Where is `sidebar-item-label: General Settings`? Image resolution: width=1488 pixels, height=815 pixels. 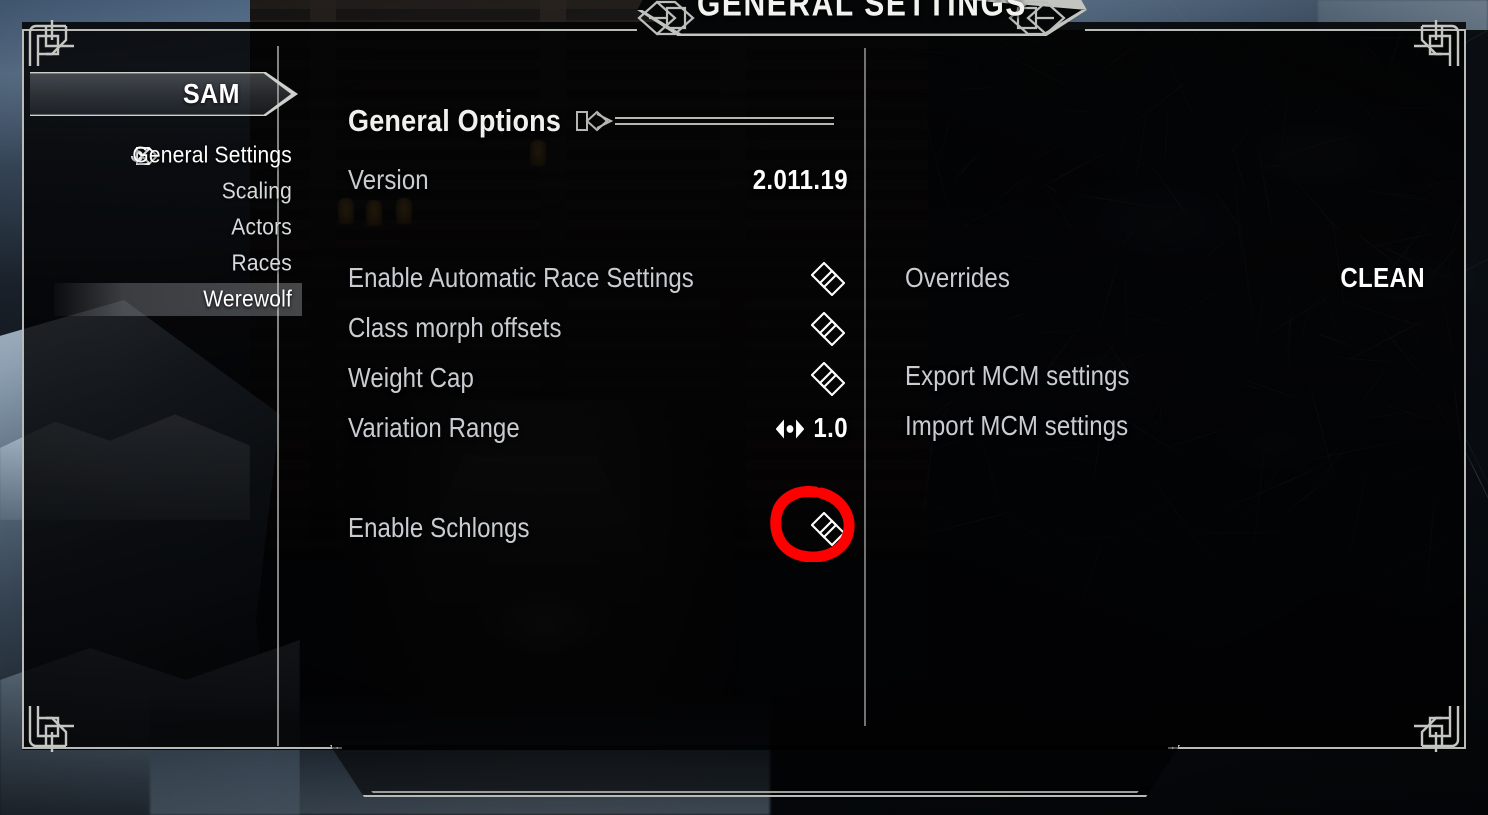 sidebar-item-label: General Settings is located at coordinates (212, 155).